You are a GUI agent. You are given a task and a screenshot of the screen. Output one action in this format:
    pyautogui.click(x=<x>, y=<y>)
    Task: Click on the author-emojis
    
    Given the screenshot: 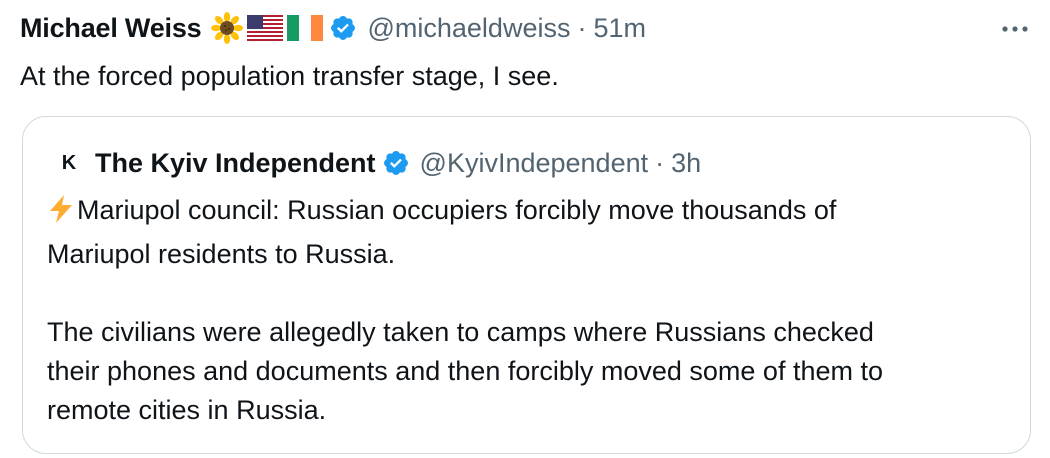 What is the action you would take?
    pyautogui.click(x=269, y=28)
    